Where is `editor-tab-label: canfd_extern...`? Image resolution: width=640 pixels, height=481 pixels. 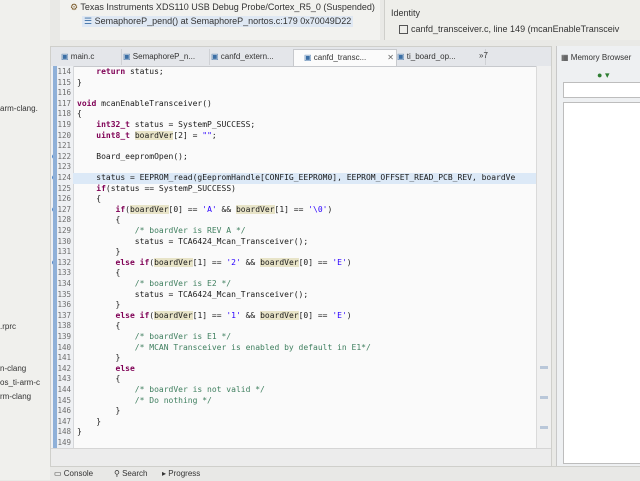 editor-tab-label: canfd_extern... is located at coordinates (247, 56).